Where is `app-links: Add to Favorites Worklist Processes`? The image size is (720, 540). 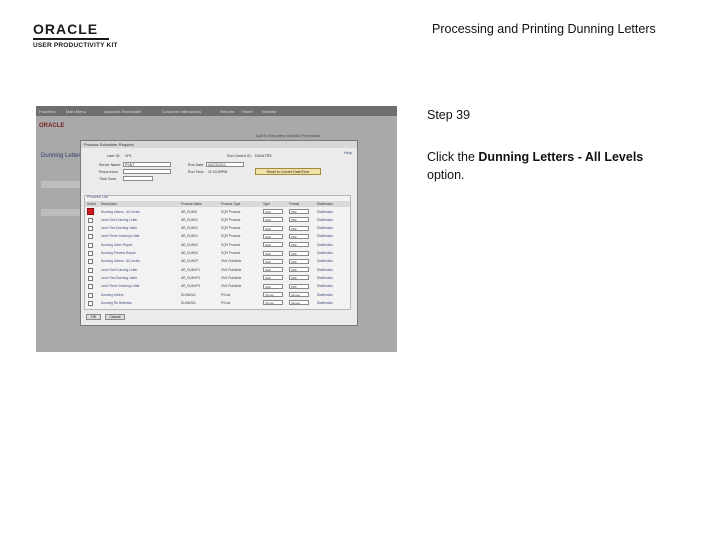 app-links: Add to Favorites Worklist Processes is located at coordinates (288, 135).